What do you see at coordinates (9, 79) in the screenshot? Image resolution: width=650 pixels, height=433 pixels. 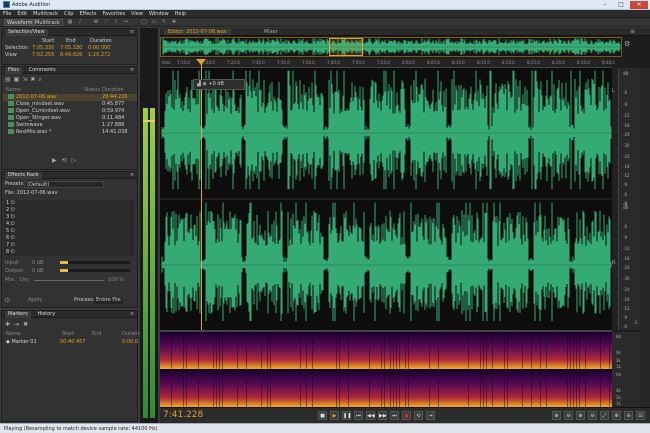 I see `new-file-icon: ▤` at bounding box center [9, 79].